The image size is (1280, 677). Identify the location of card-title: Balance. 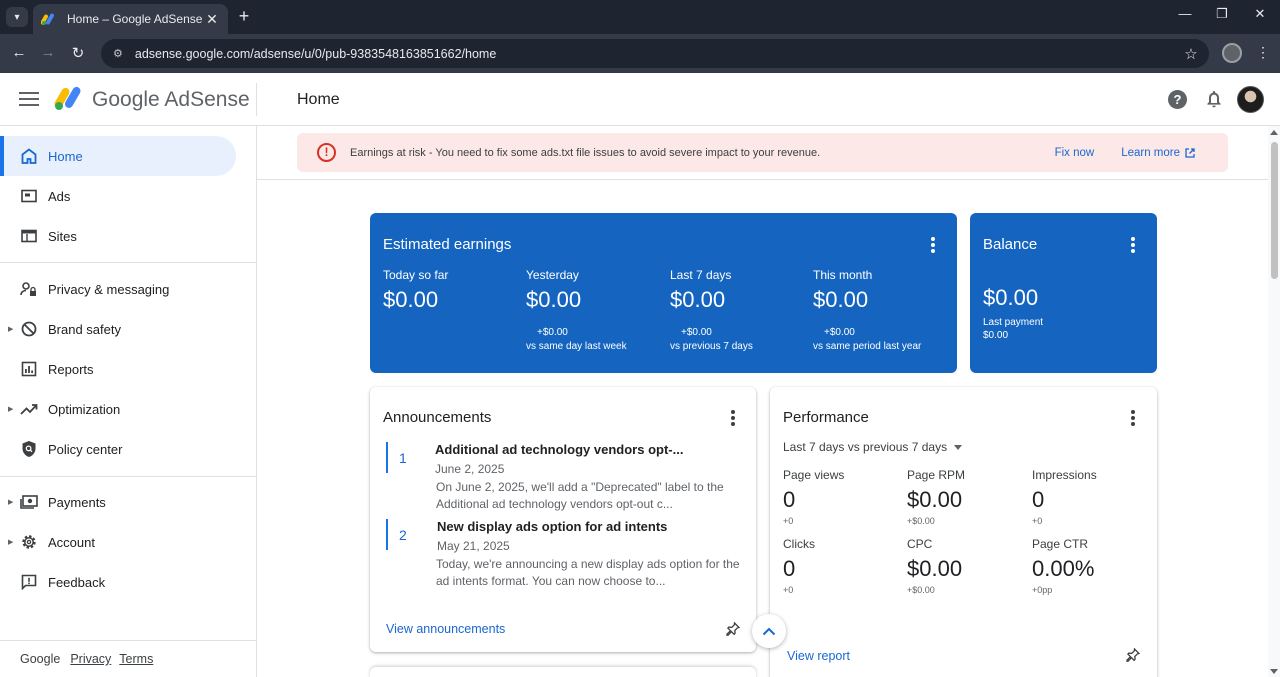
(1010, 244).